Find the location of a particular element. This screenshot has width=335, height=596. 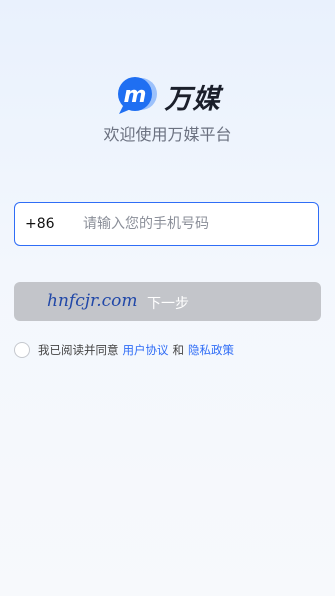

next-button-label: 下一步 is located at coordinates (168, 304).